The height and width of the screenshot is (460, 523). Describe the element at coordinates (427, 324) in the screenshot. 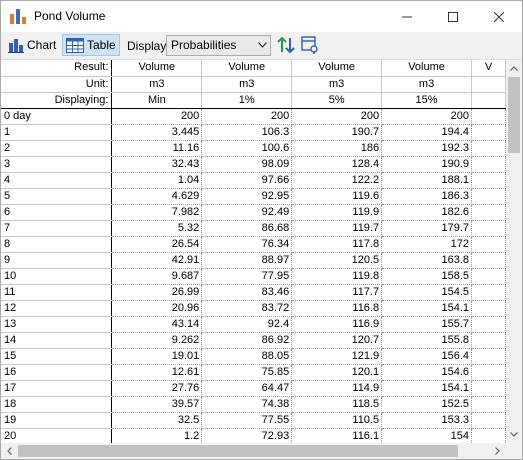

I see `table-cell: 155.7` at that location.